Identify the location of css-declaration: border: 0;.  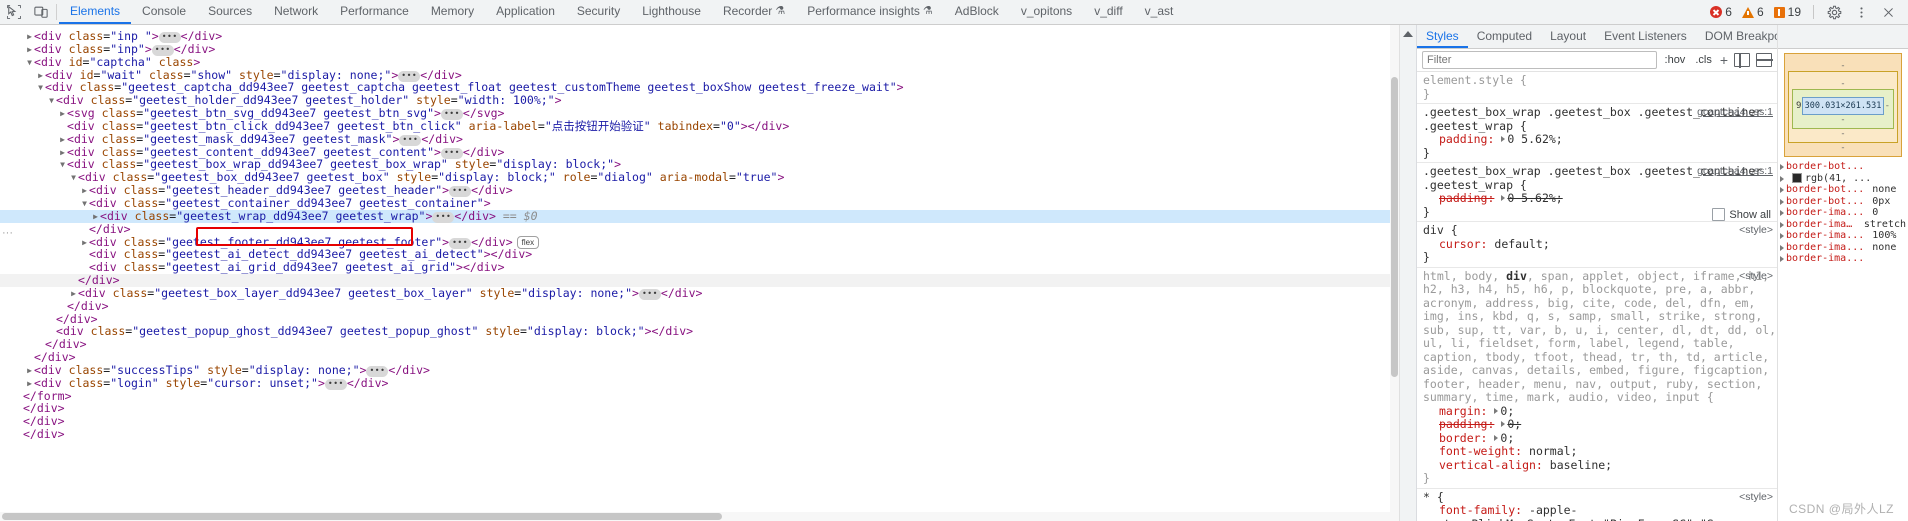
(1600, 438).